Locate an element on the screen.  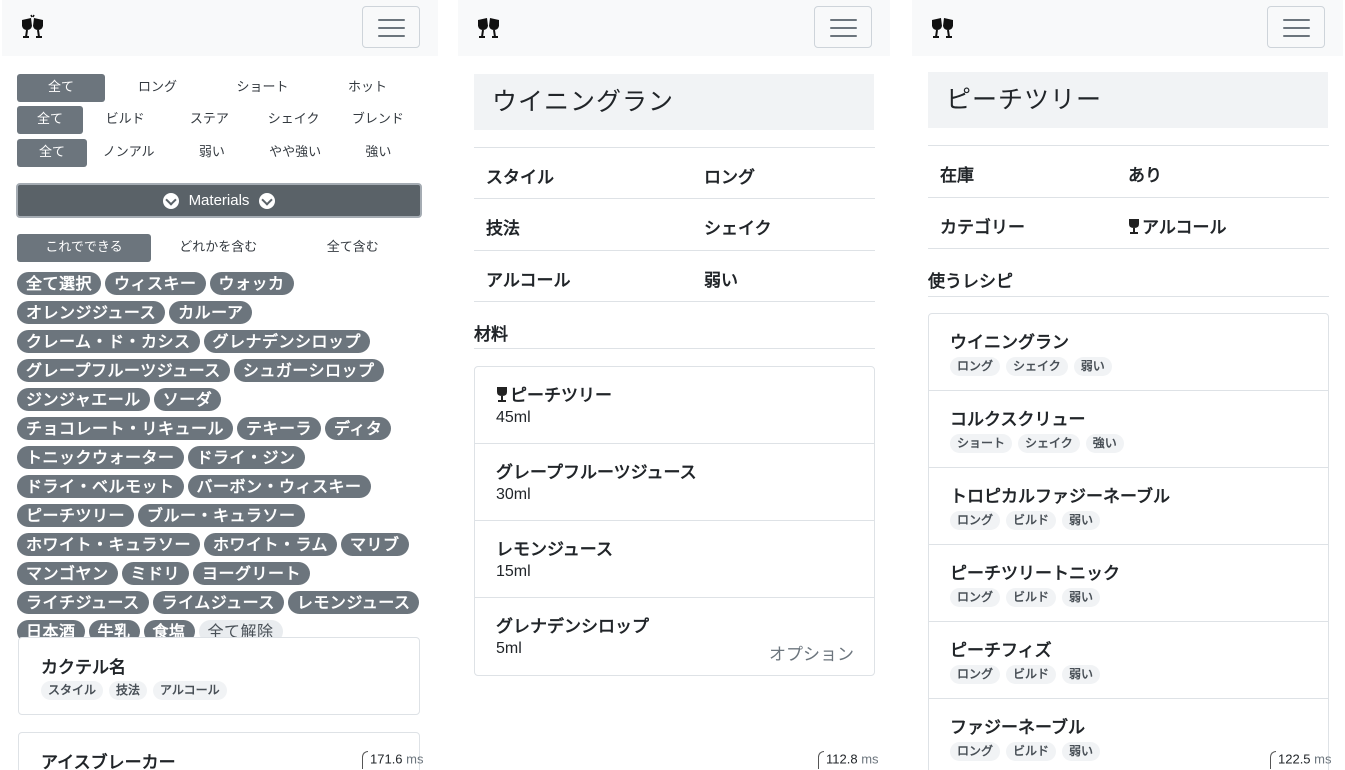
material-chip: ウィスキー is located at coordinates (155, 283).